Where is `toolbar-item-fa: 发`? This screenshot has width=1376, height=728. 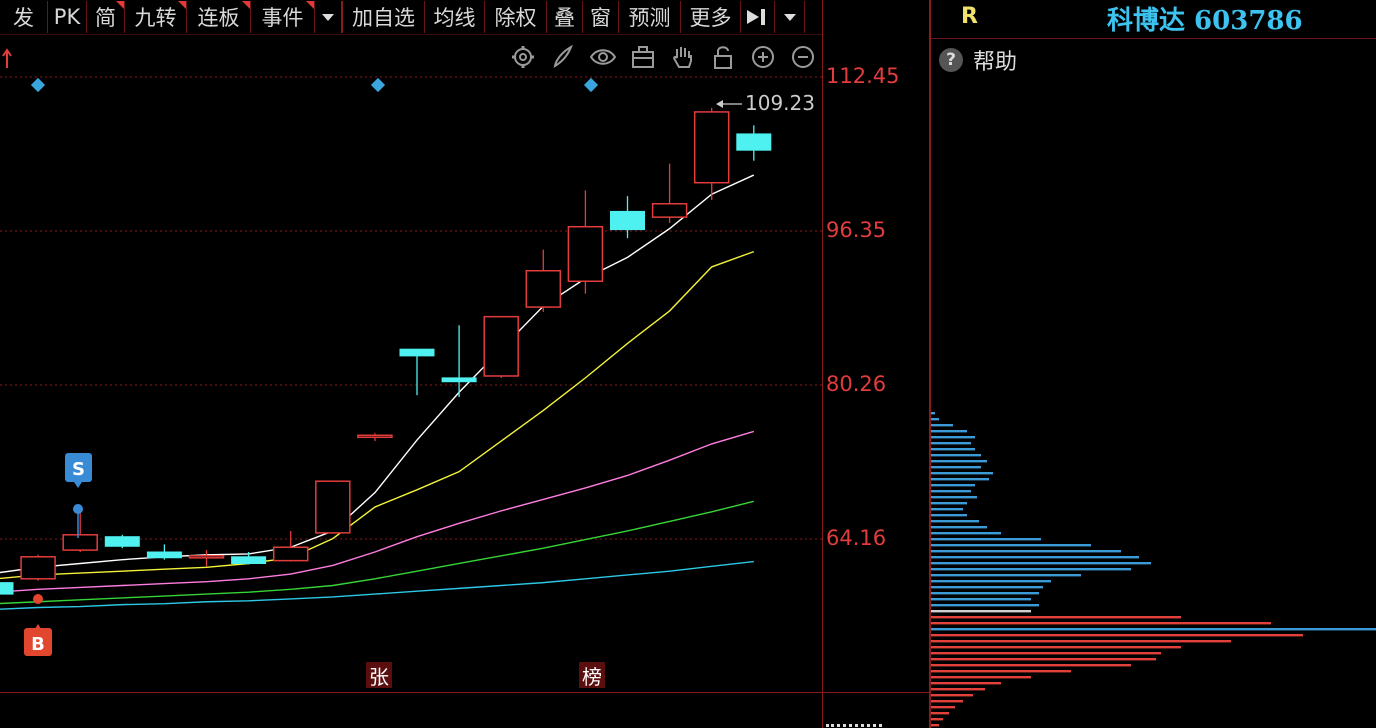
toolbar-item-fa: 发 is located at coordinates (24, 17).